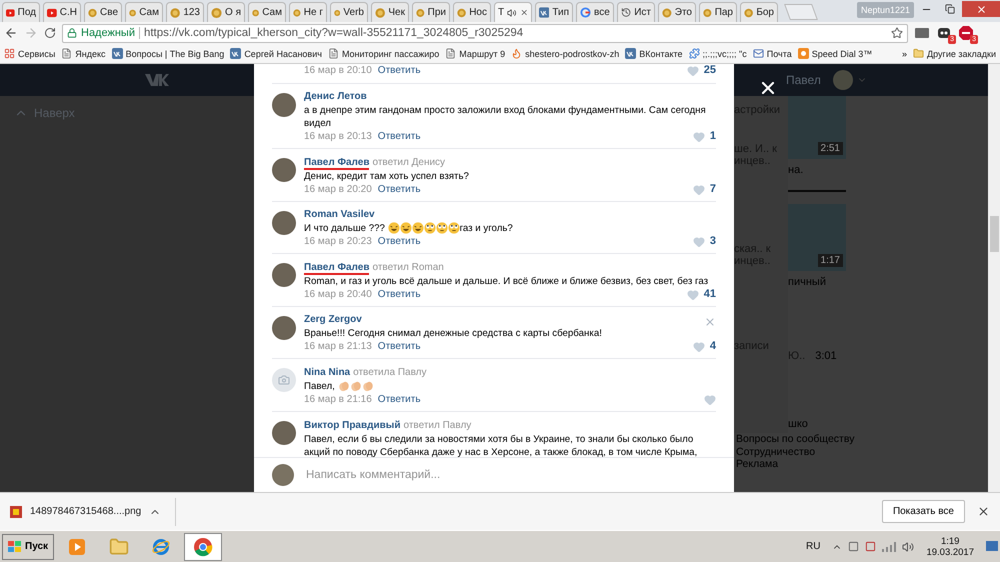 The height and width of the screenshot is (562, 1000). What do you see at coordinates (923, 511) in the screenshot?
I see `show-all-button: Показать все` at bounding box center [923, 511].